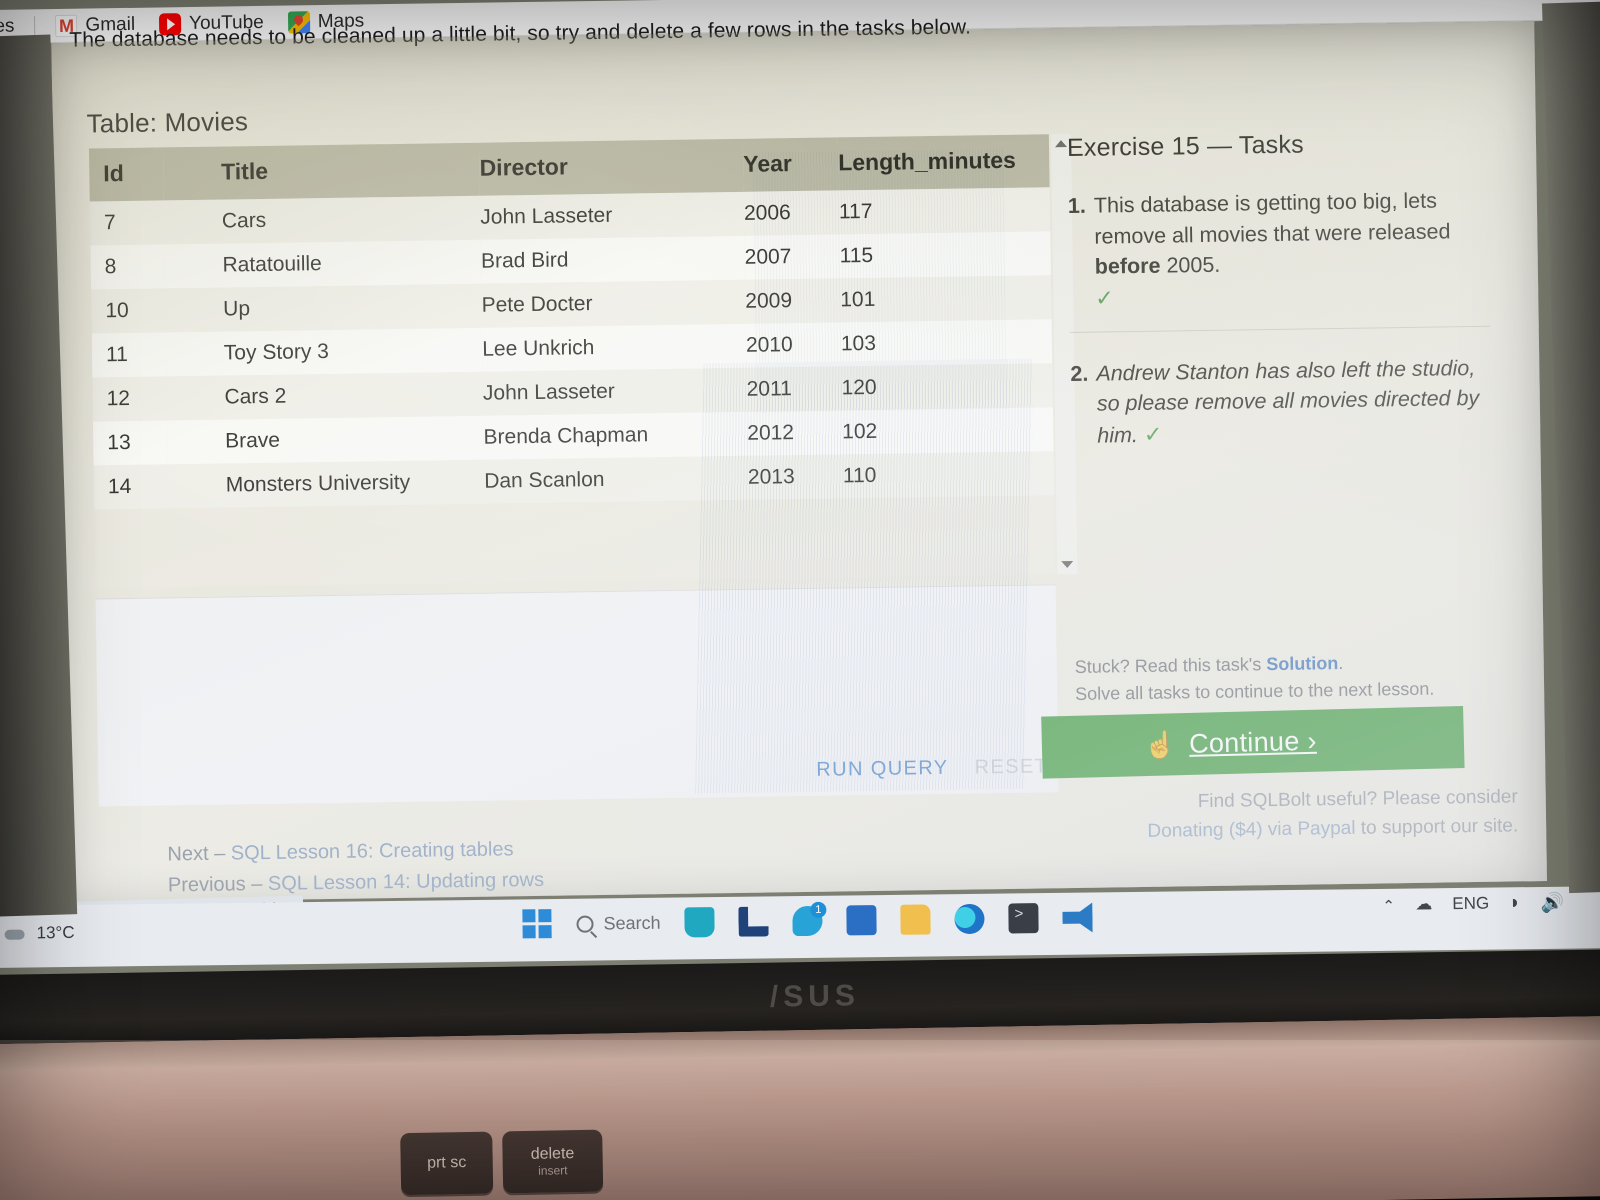  What do you see at coordinates (1160, 745) in the screenshot?
I see `mouse-cursor-pointer-icon: ☝` at bounding box center [1160, 745].